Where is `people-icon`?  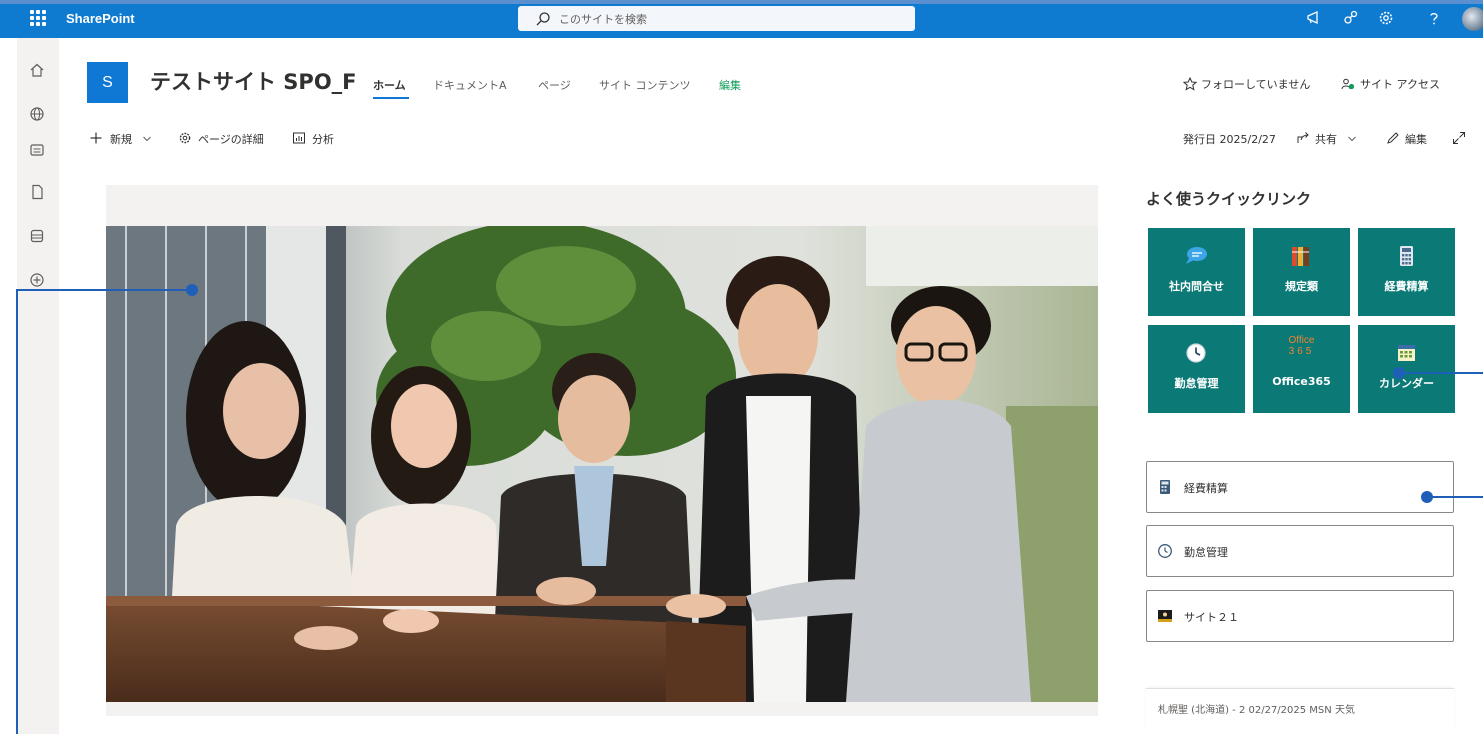
people-icon is located at coordinates (1348, 84).